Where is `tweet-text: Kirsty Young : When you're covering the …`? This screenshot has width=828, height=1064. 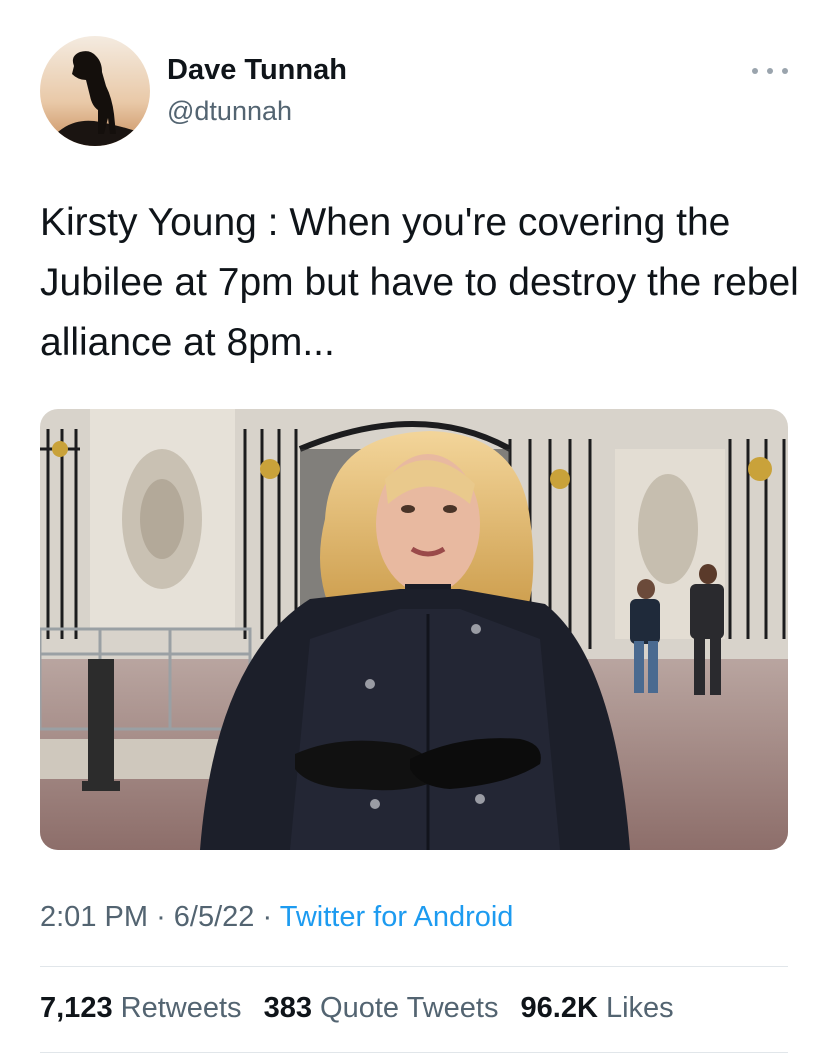 tweet-text: Kirsty Young : When you're covering the … is located at coordinates (419, 282).